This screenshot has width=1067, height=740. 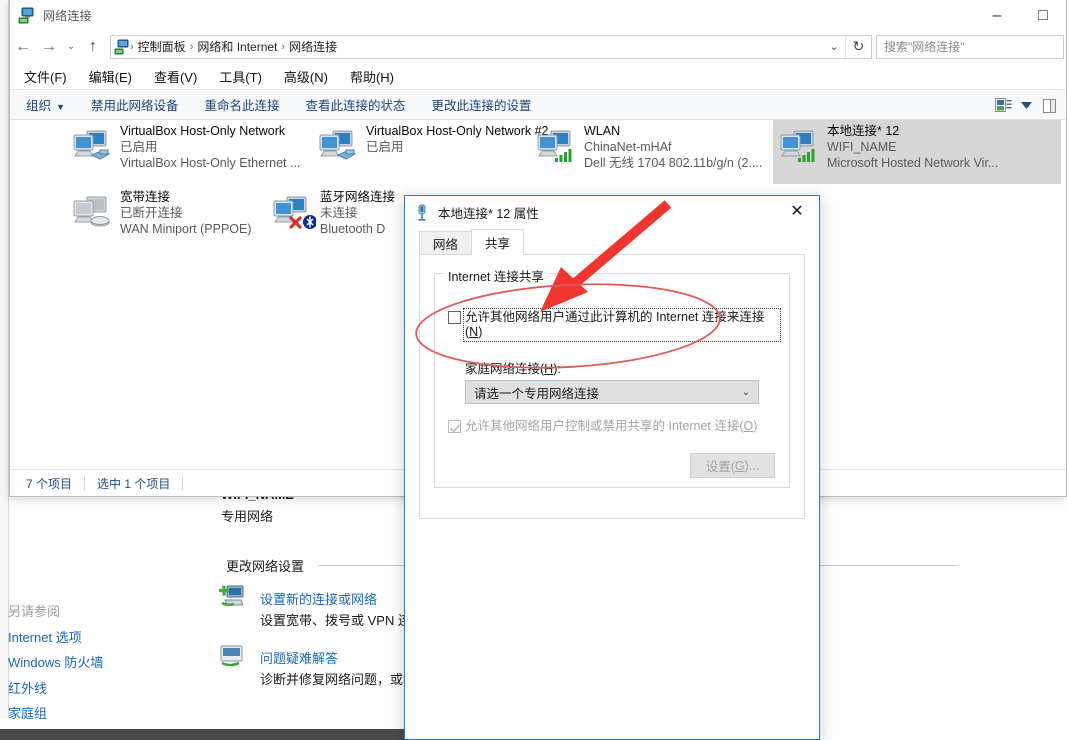 I want to click on change-settings-button: 更改此连接的设置, so click(x=481, y=104).